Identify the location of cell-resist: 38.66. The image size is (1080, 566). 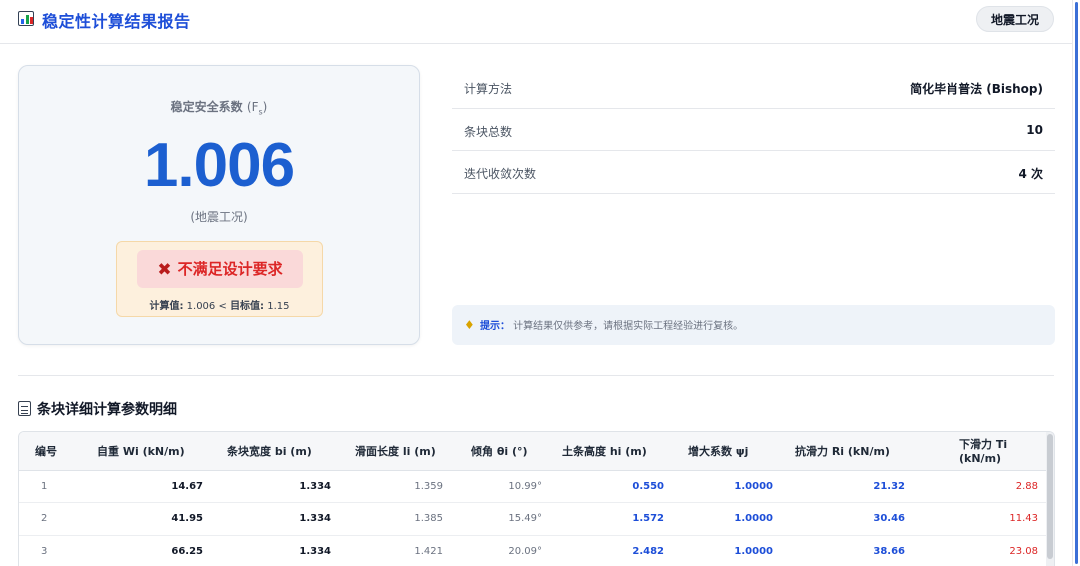
(846, 550).